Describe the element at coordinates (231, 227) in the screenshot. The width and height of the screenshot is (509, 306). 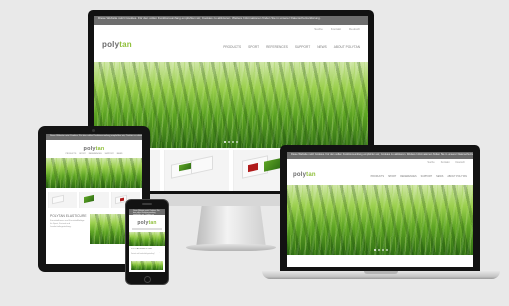
I see `imac-stand` at that location.